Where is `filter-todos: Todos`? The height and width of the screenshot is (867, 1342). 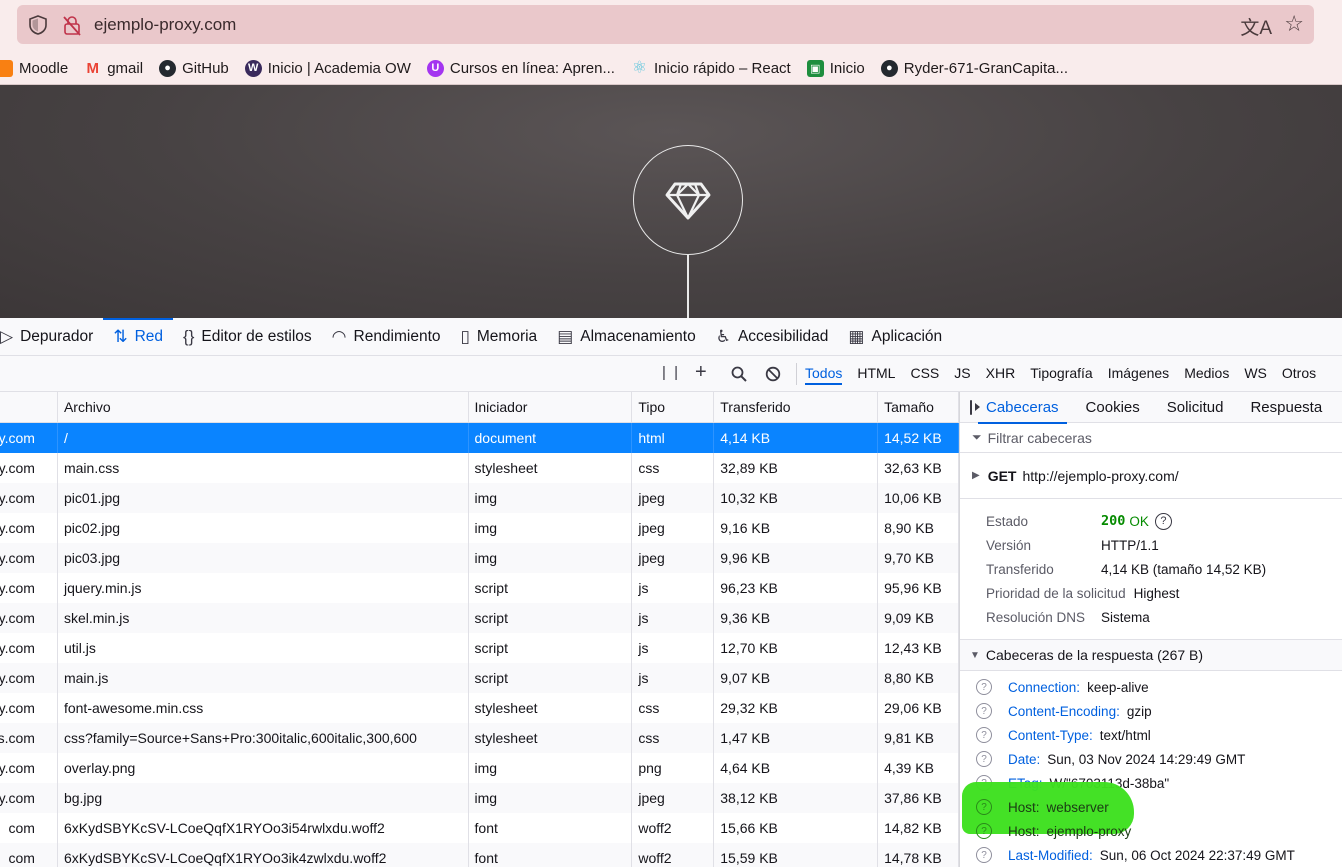 filter-todos: Todos is located at coordinates (824, 375).